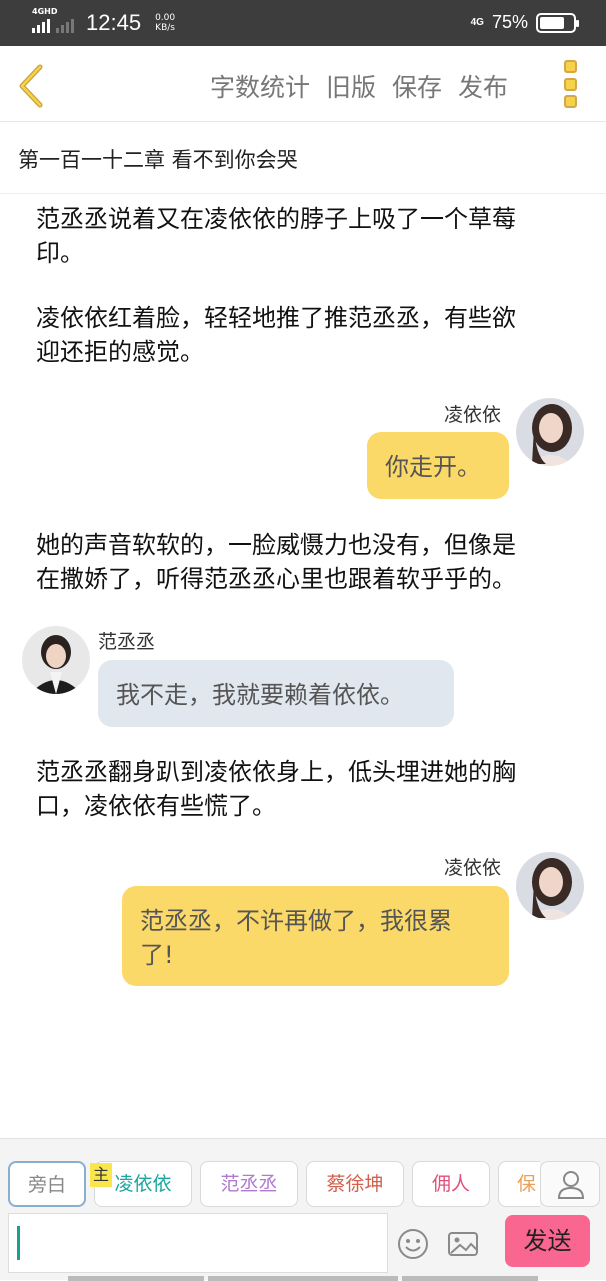 This screenshot has height=1281, width=606. Describe the element at coordinates (557, 22) in the screenshot. I see `battery-icon` at that location.